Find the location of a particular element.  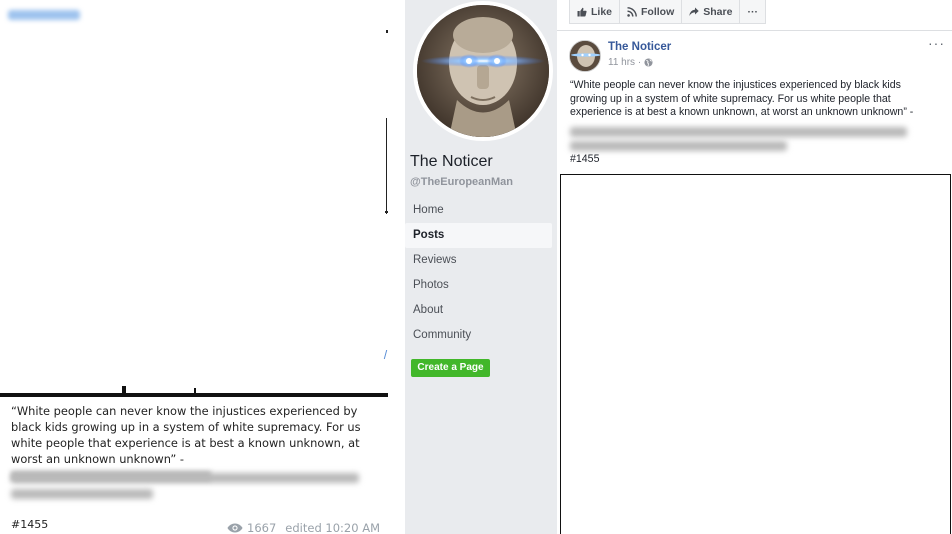

post-options-icon: ··· is located at coordinates (936, 43).